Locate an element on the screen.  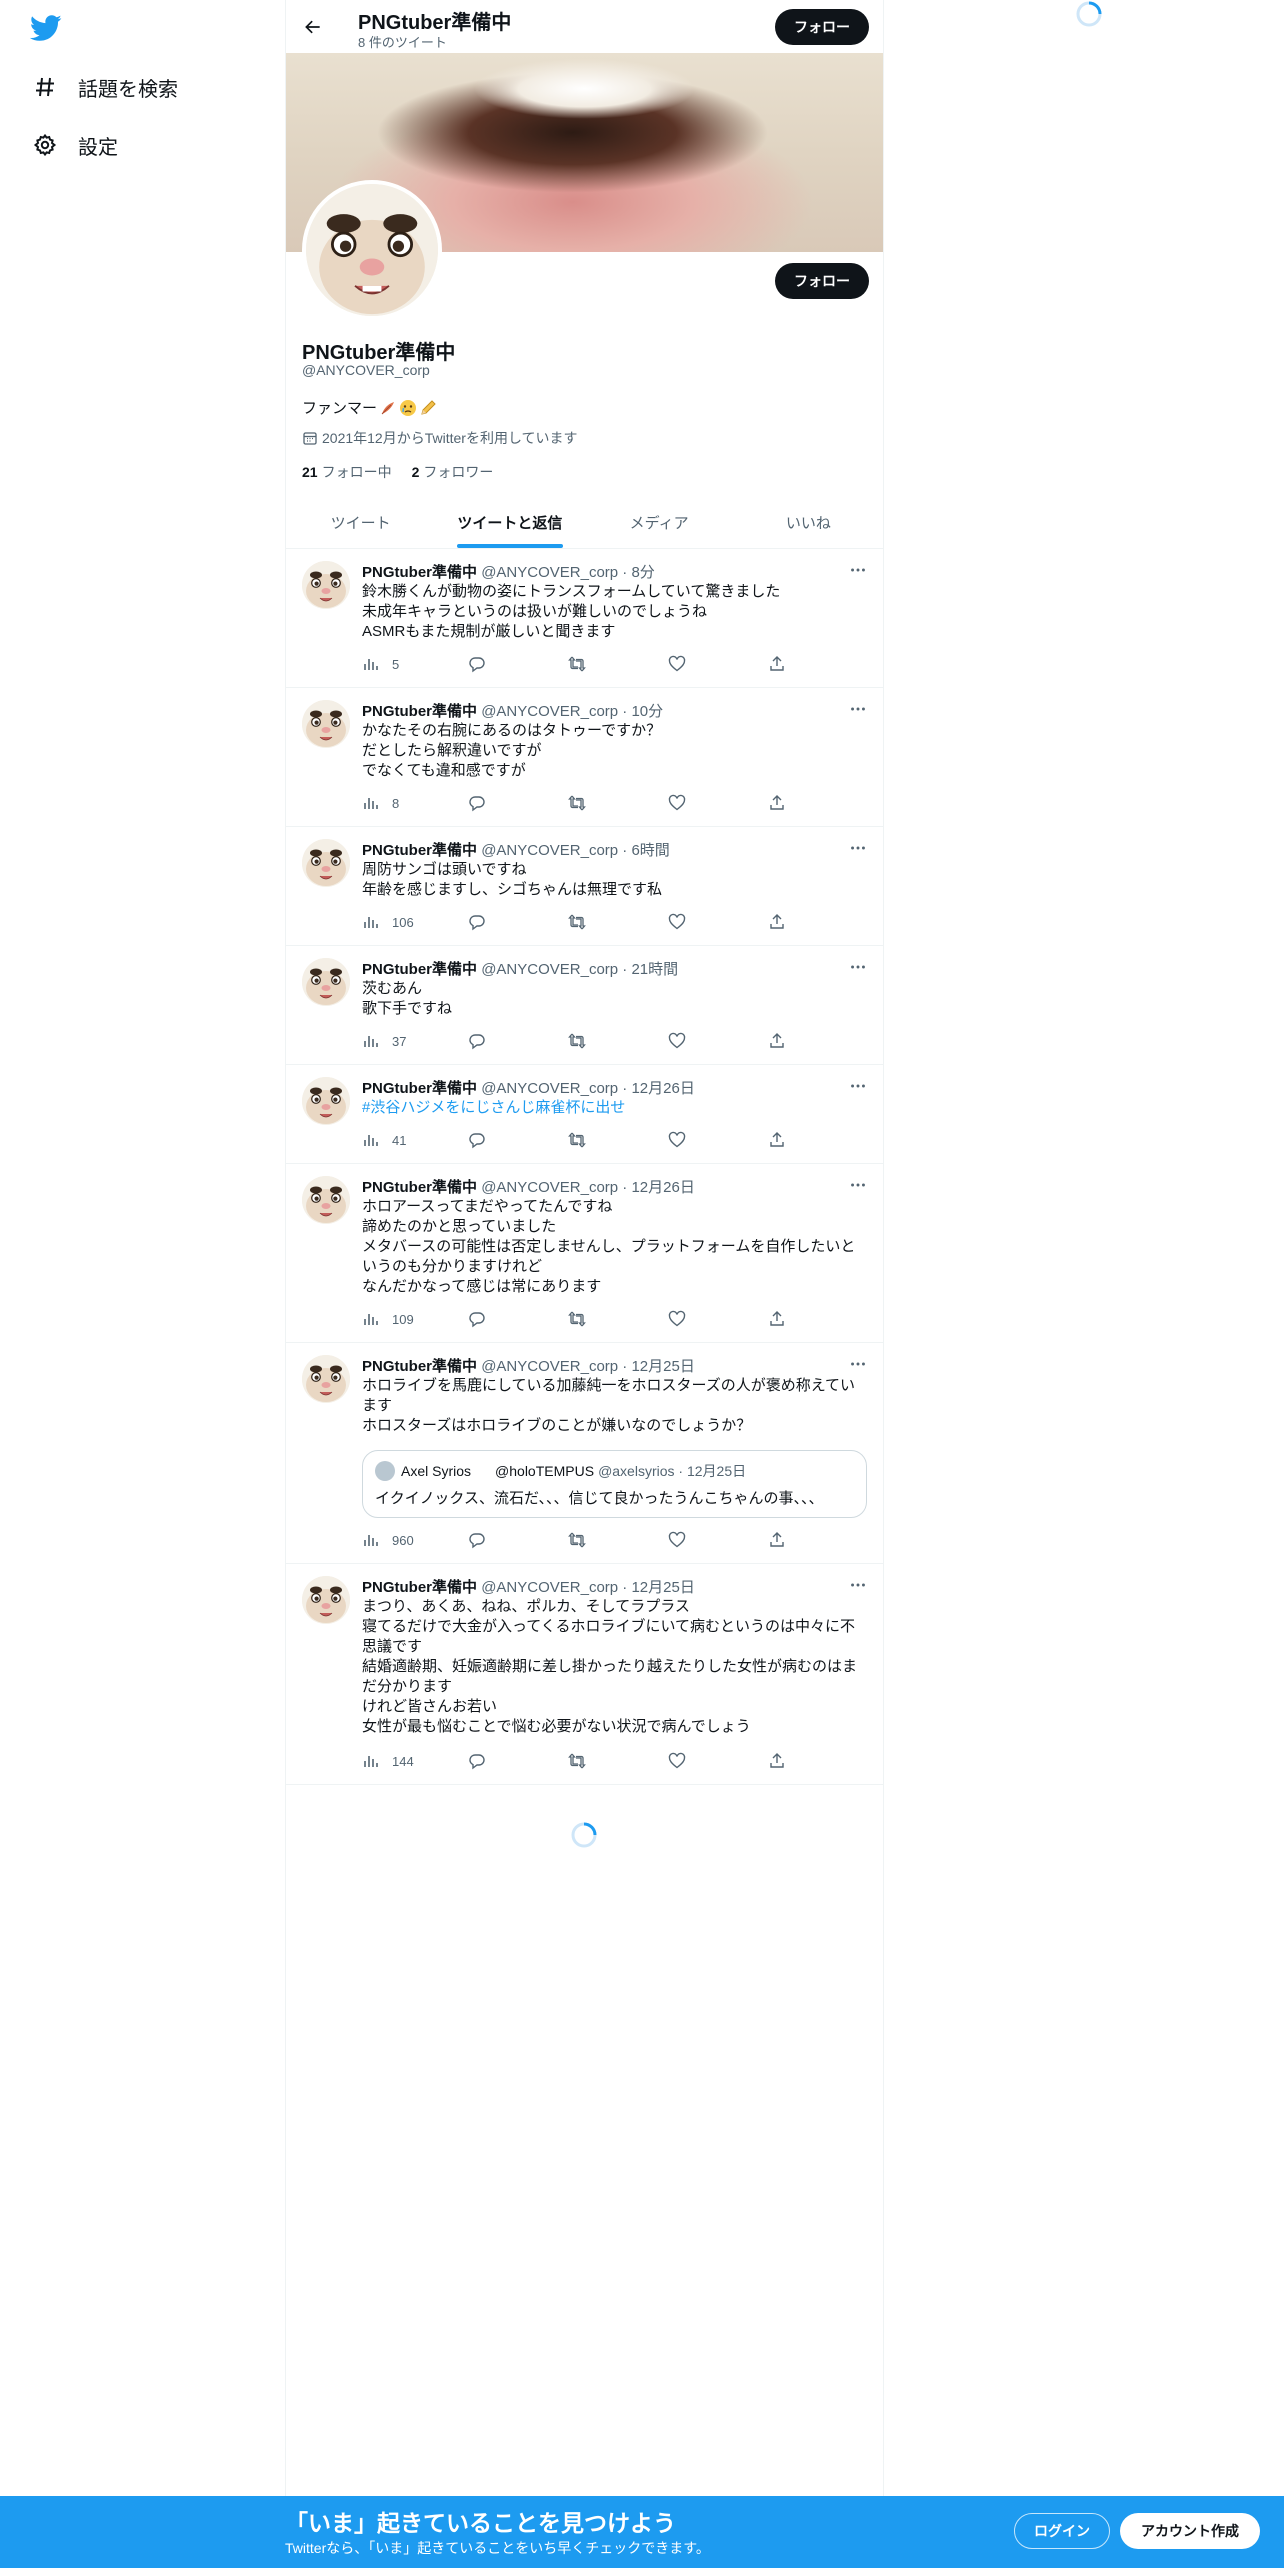
views-button: 106 is located at coordinates (388, 922).